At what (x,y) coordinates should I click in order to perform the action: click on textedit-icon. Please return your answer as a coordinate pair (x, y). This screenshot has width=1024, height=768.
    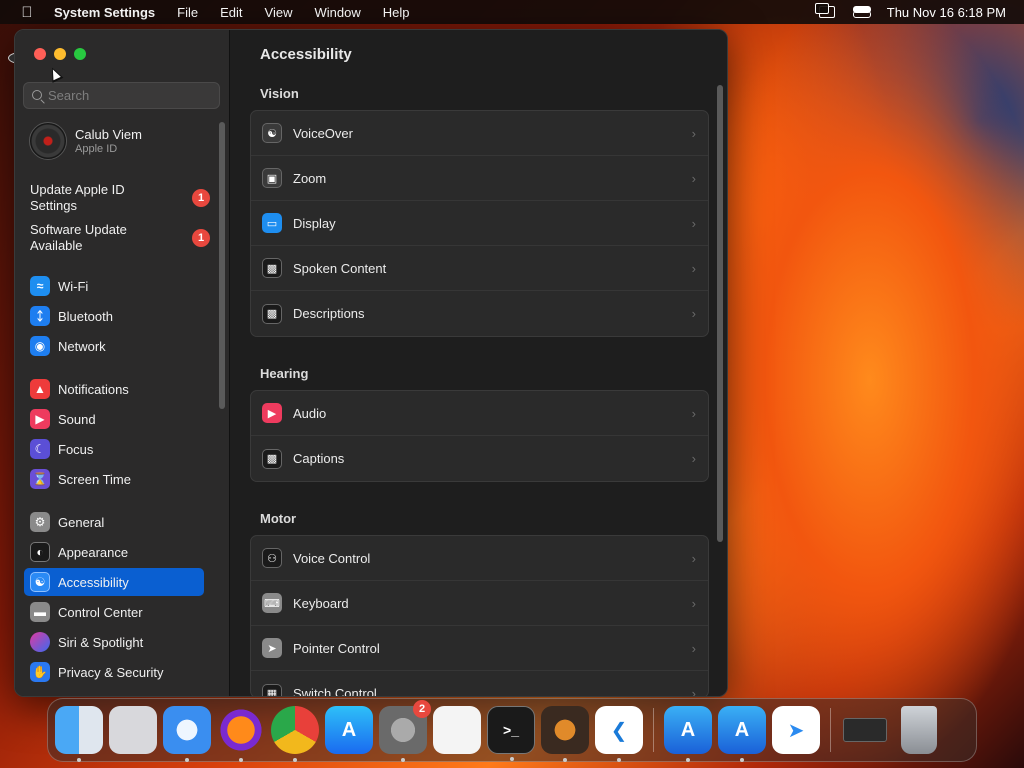
    Looking at the image, I should click on (457, 730).